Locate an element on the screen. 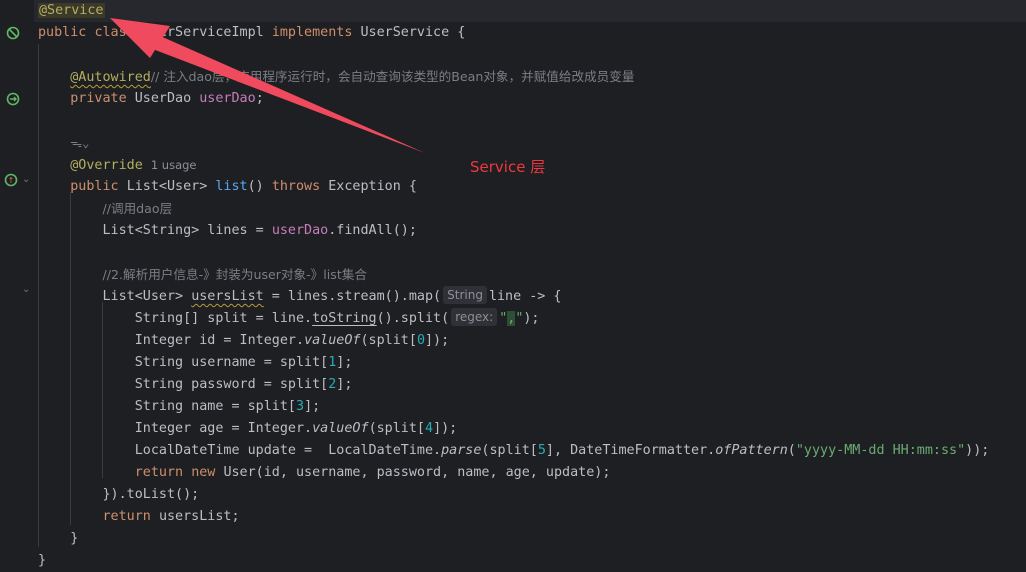  number-literal: 4 is located at coordinates (429, 428).